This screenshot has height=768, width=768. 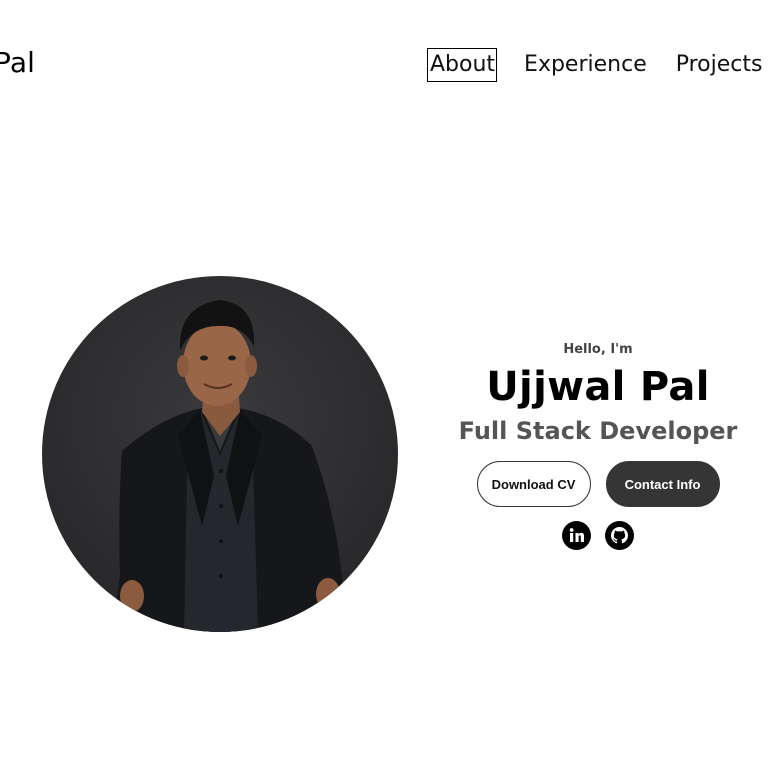 I want to click on top-nav: About Experience Projects, so click(x=594, y=65).